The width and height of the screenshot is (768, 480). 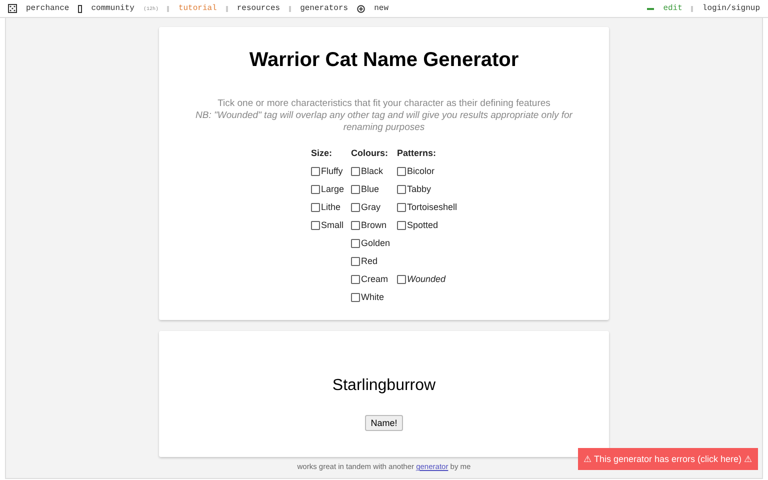 What do you see at coordinates (12, 8) in the screenshot?
I see `dice-icon` at bounding box center [12, 8].